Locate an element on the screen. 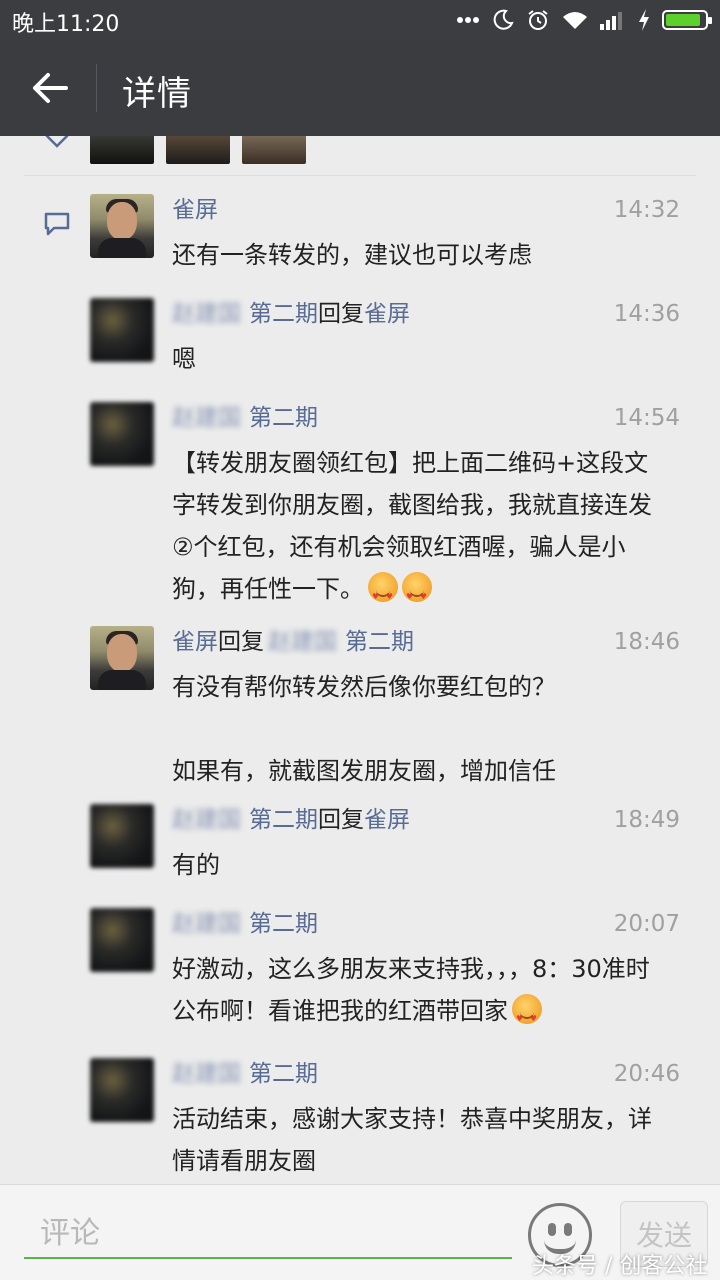 The height and width of the screenshot is (1280, 720). grinning-emoji-icon is located at coordinates (527, 1017).